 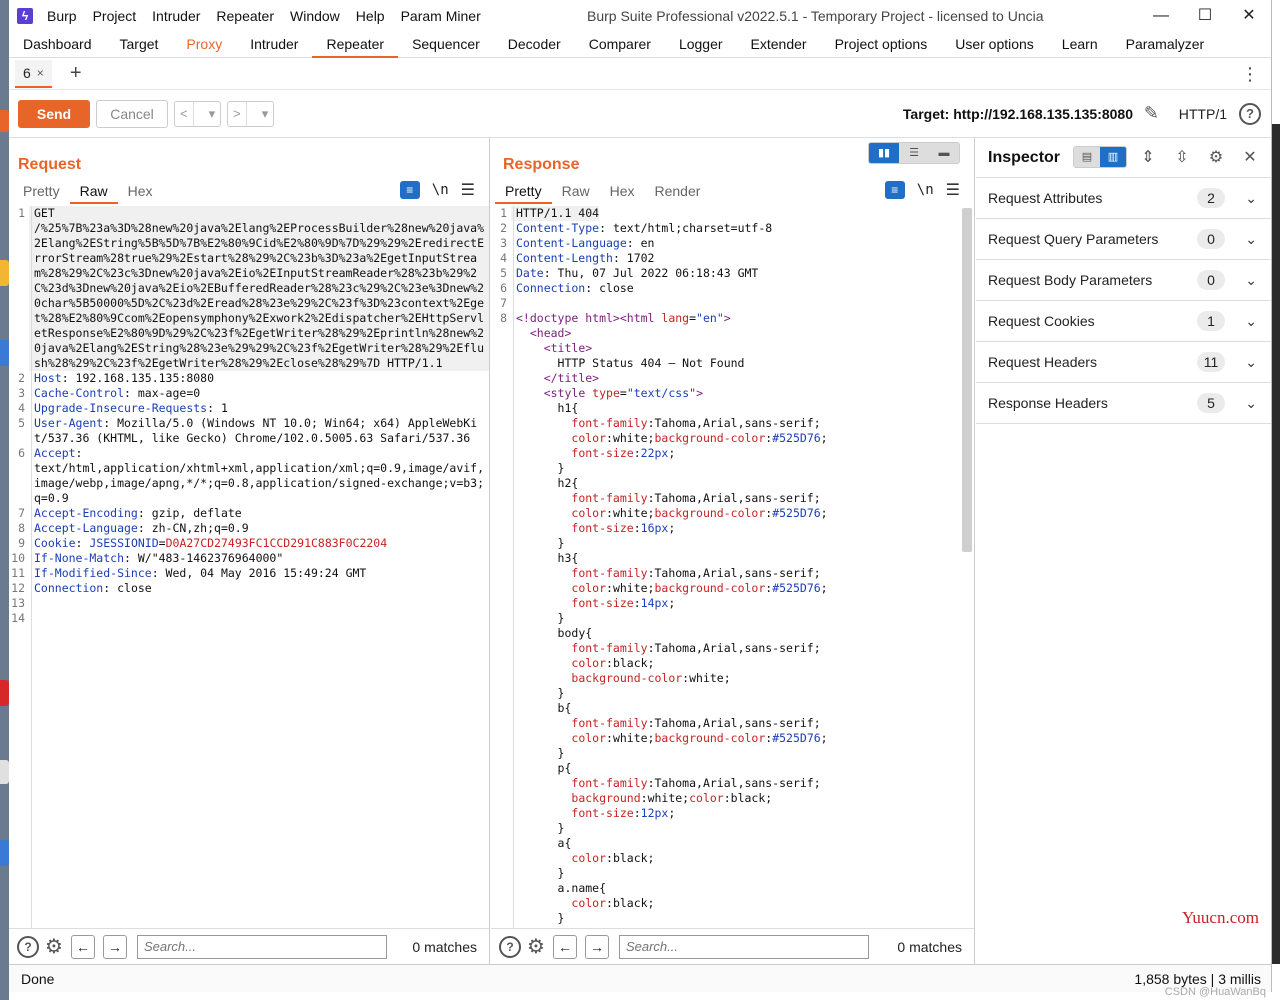 I want to click on maximize-icon: ☐, so click(x=1205, y=16).